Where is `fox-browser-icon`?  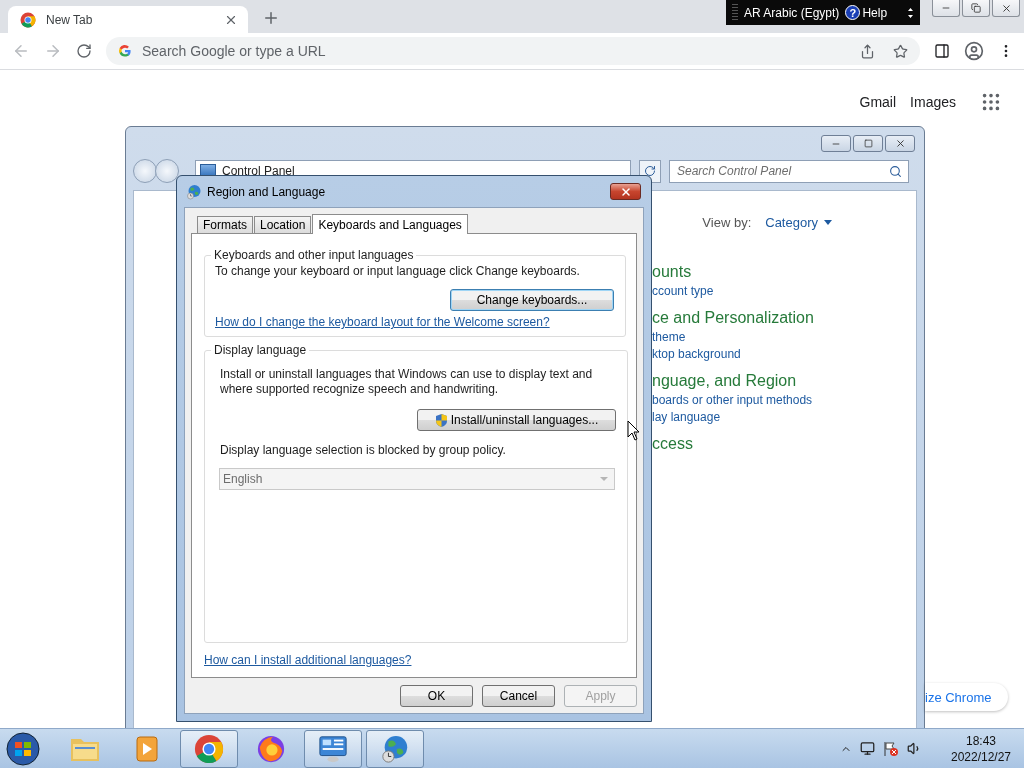
fox-browser-icon is located at coordinates (271, 748).